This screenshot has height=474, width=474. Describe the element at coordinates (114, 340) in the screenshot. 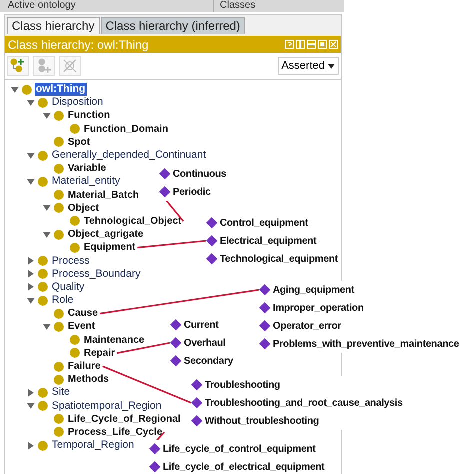

I see `tree-item: Maintenance` at that location.